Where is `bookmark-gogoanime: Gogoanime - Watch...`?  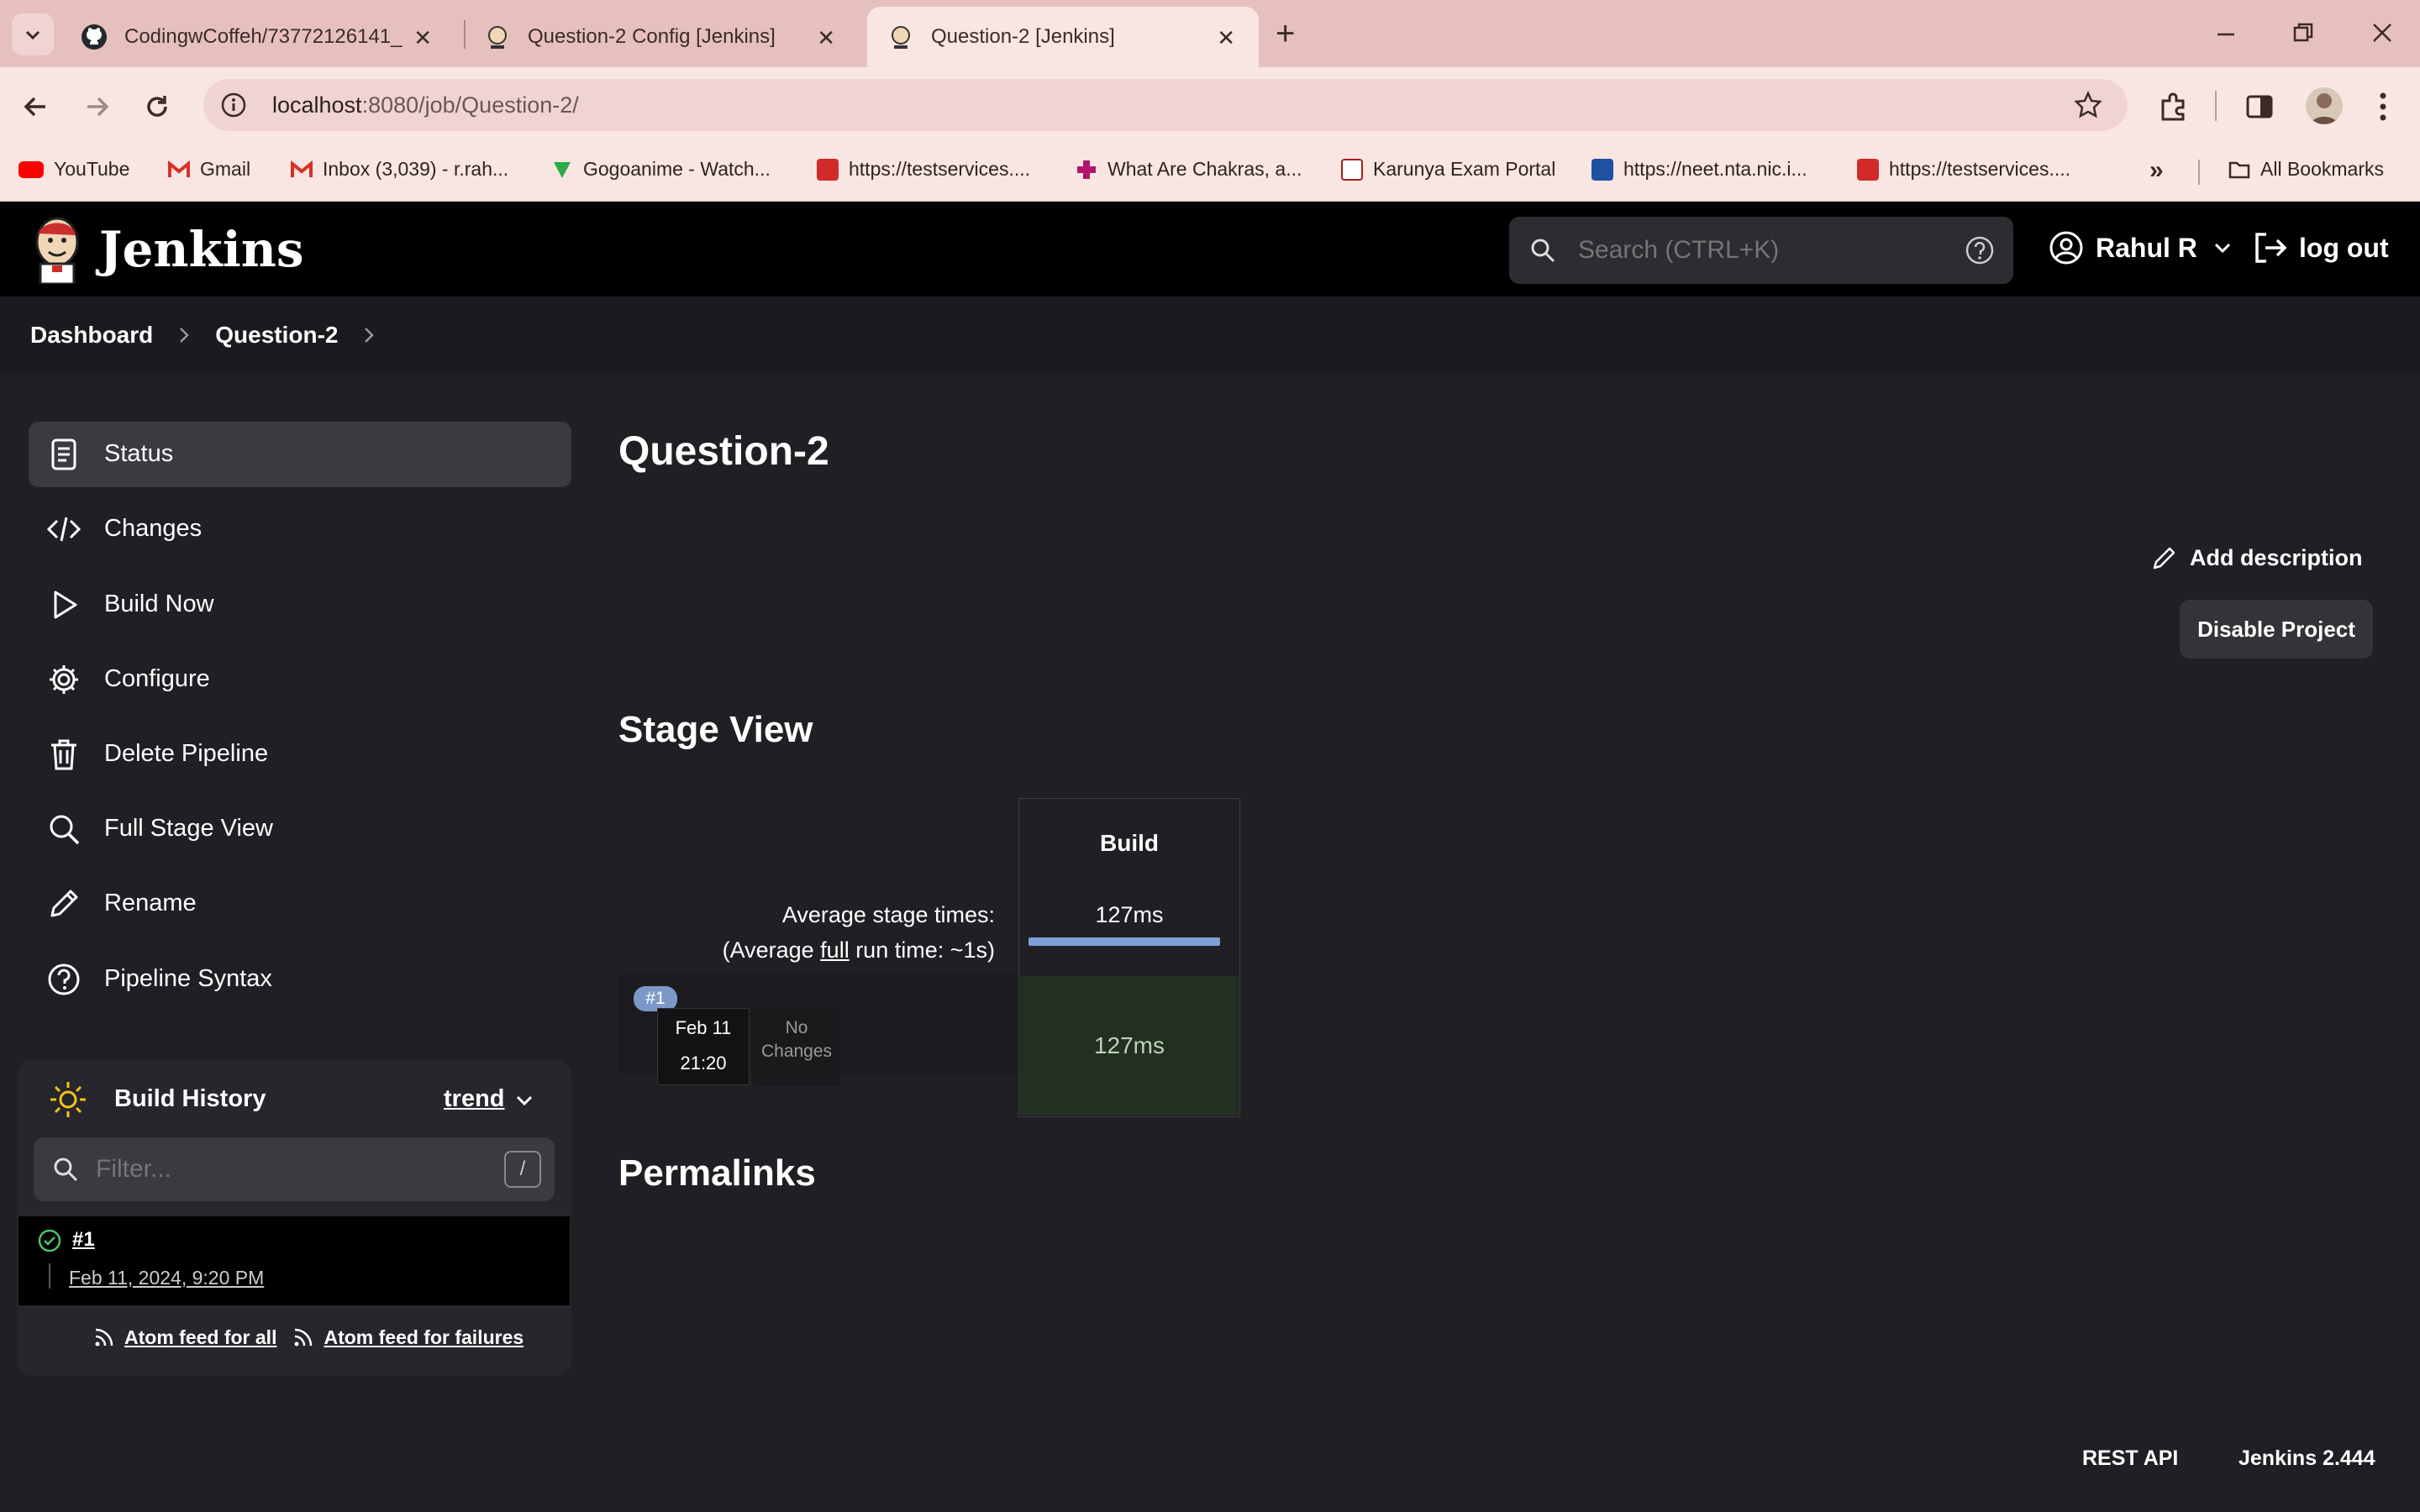
bookmark-gogoanime: Gogoanime - Watch... is located at coordinates (661, 169).